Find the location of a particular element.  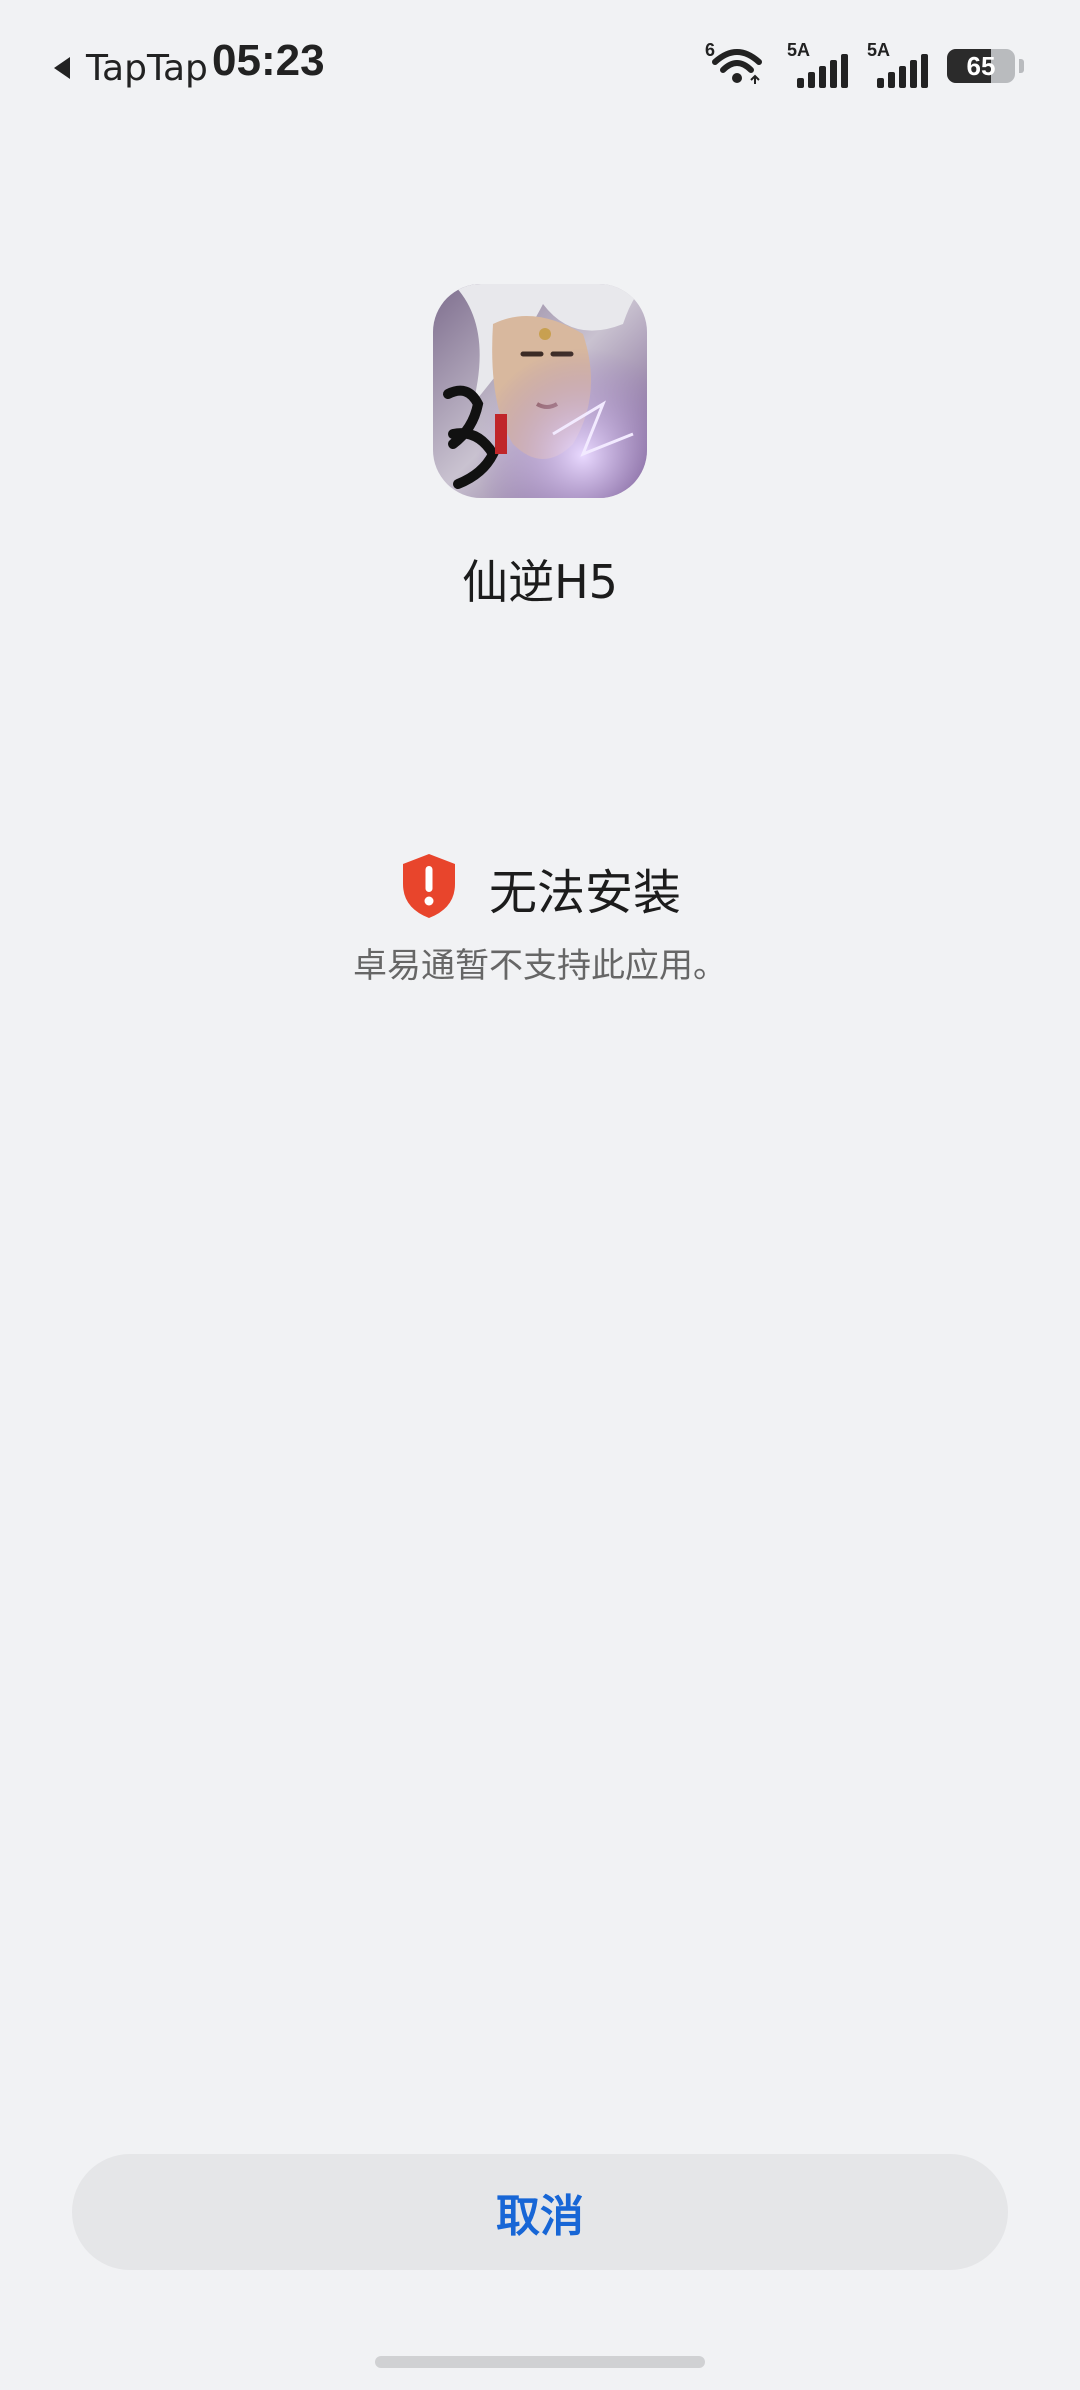

app-name: 仙逆H5 is located at coordinates (540, 582).